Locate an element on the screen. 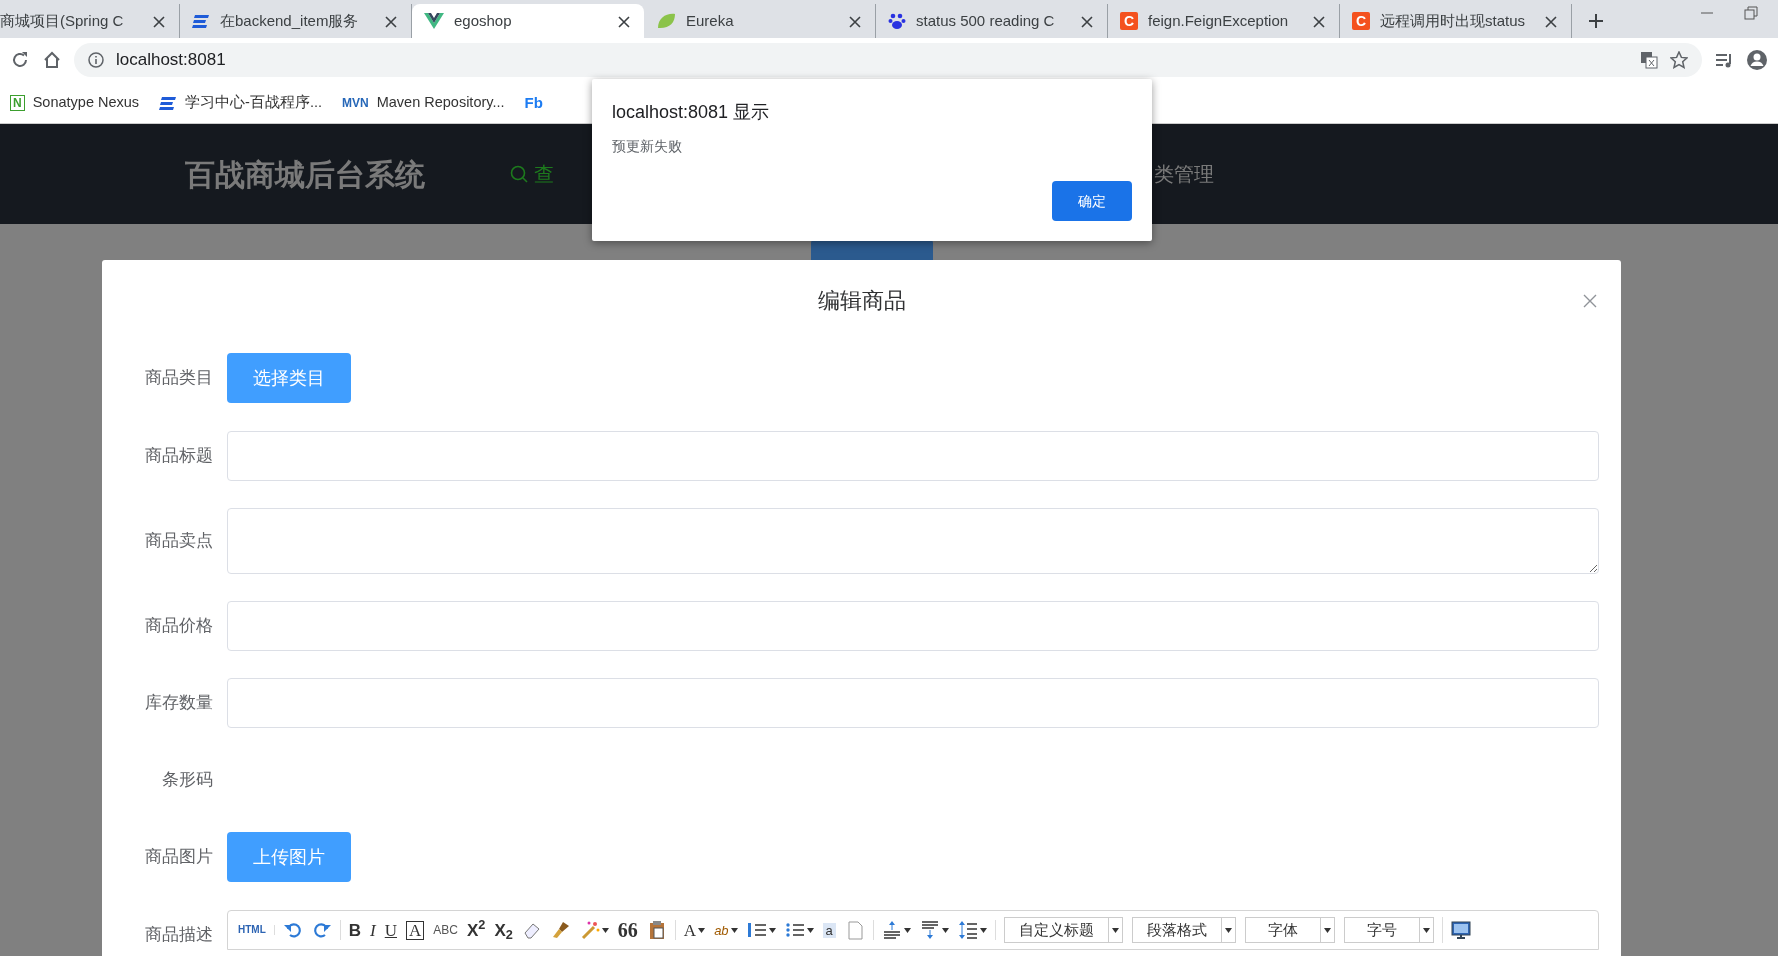 Image resolution: width=1778 pixels, height=956 pixels. search-icon is located at coordinates (519, 174).